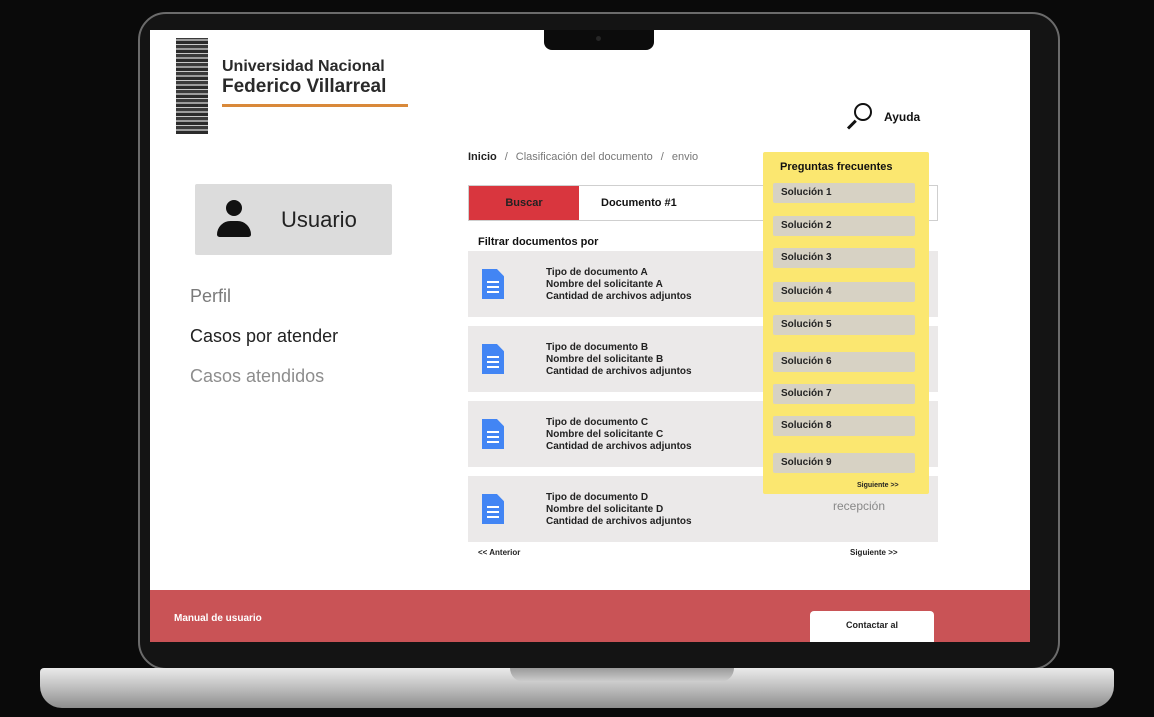 The width and height of the screenshot is (1154, 717). I want to click on document-type: Tipo de documento C, so click(597, 422).